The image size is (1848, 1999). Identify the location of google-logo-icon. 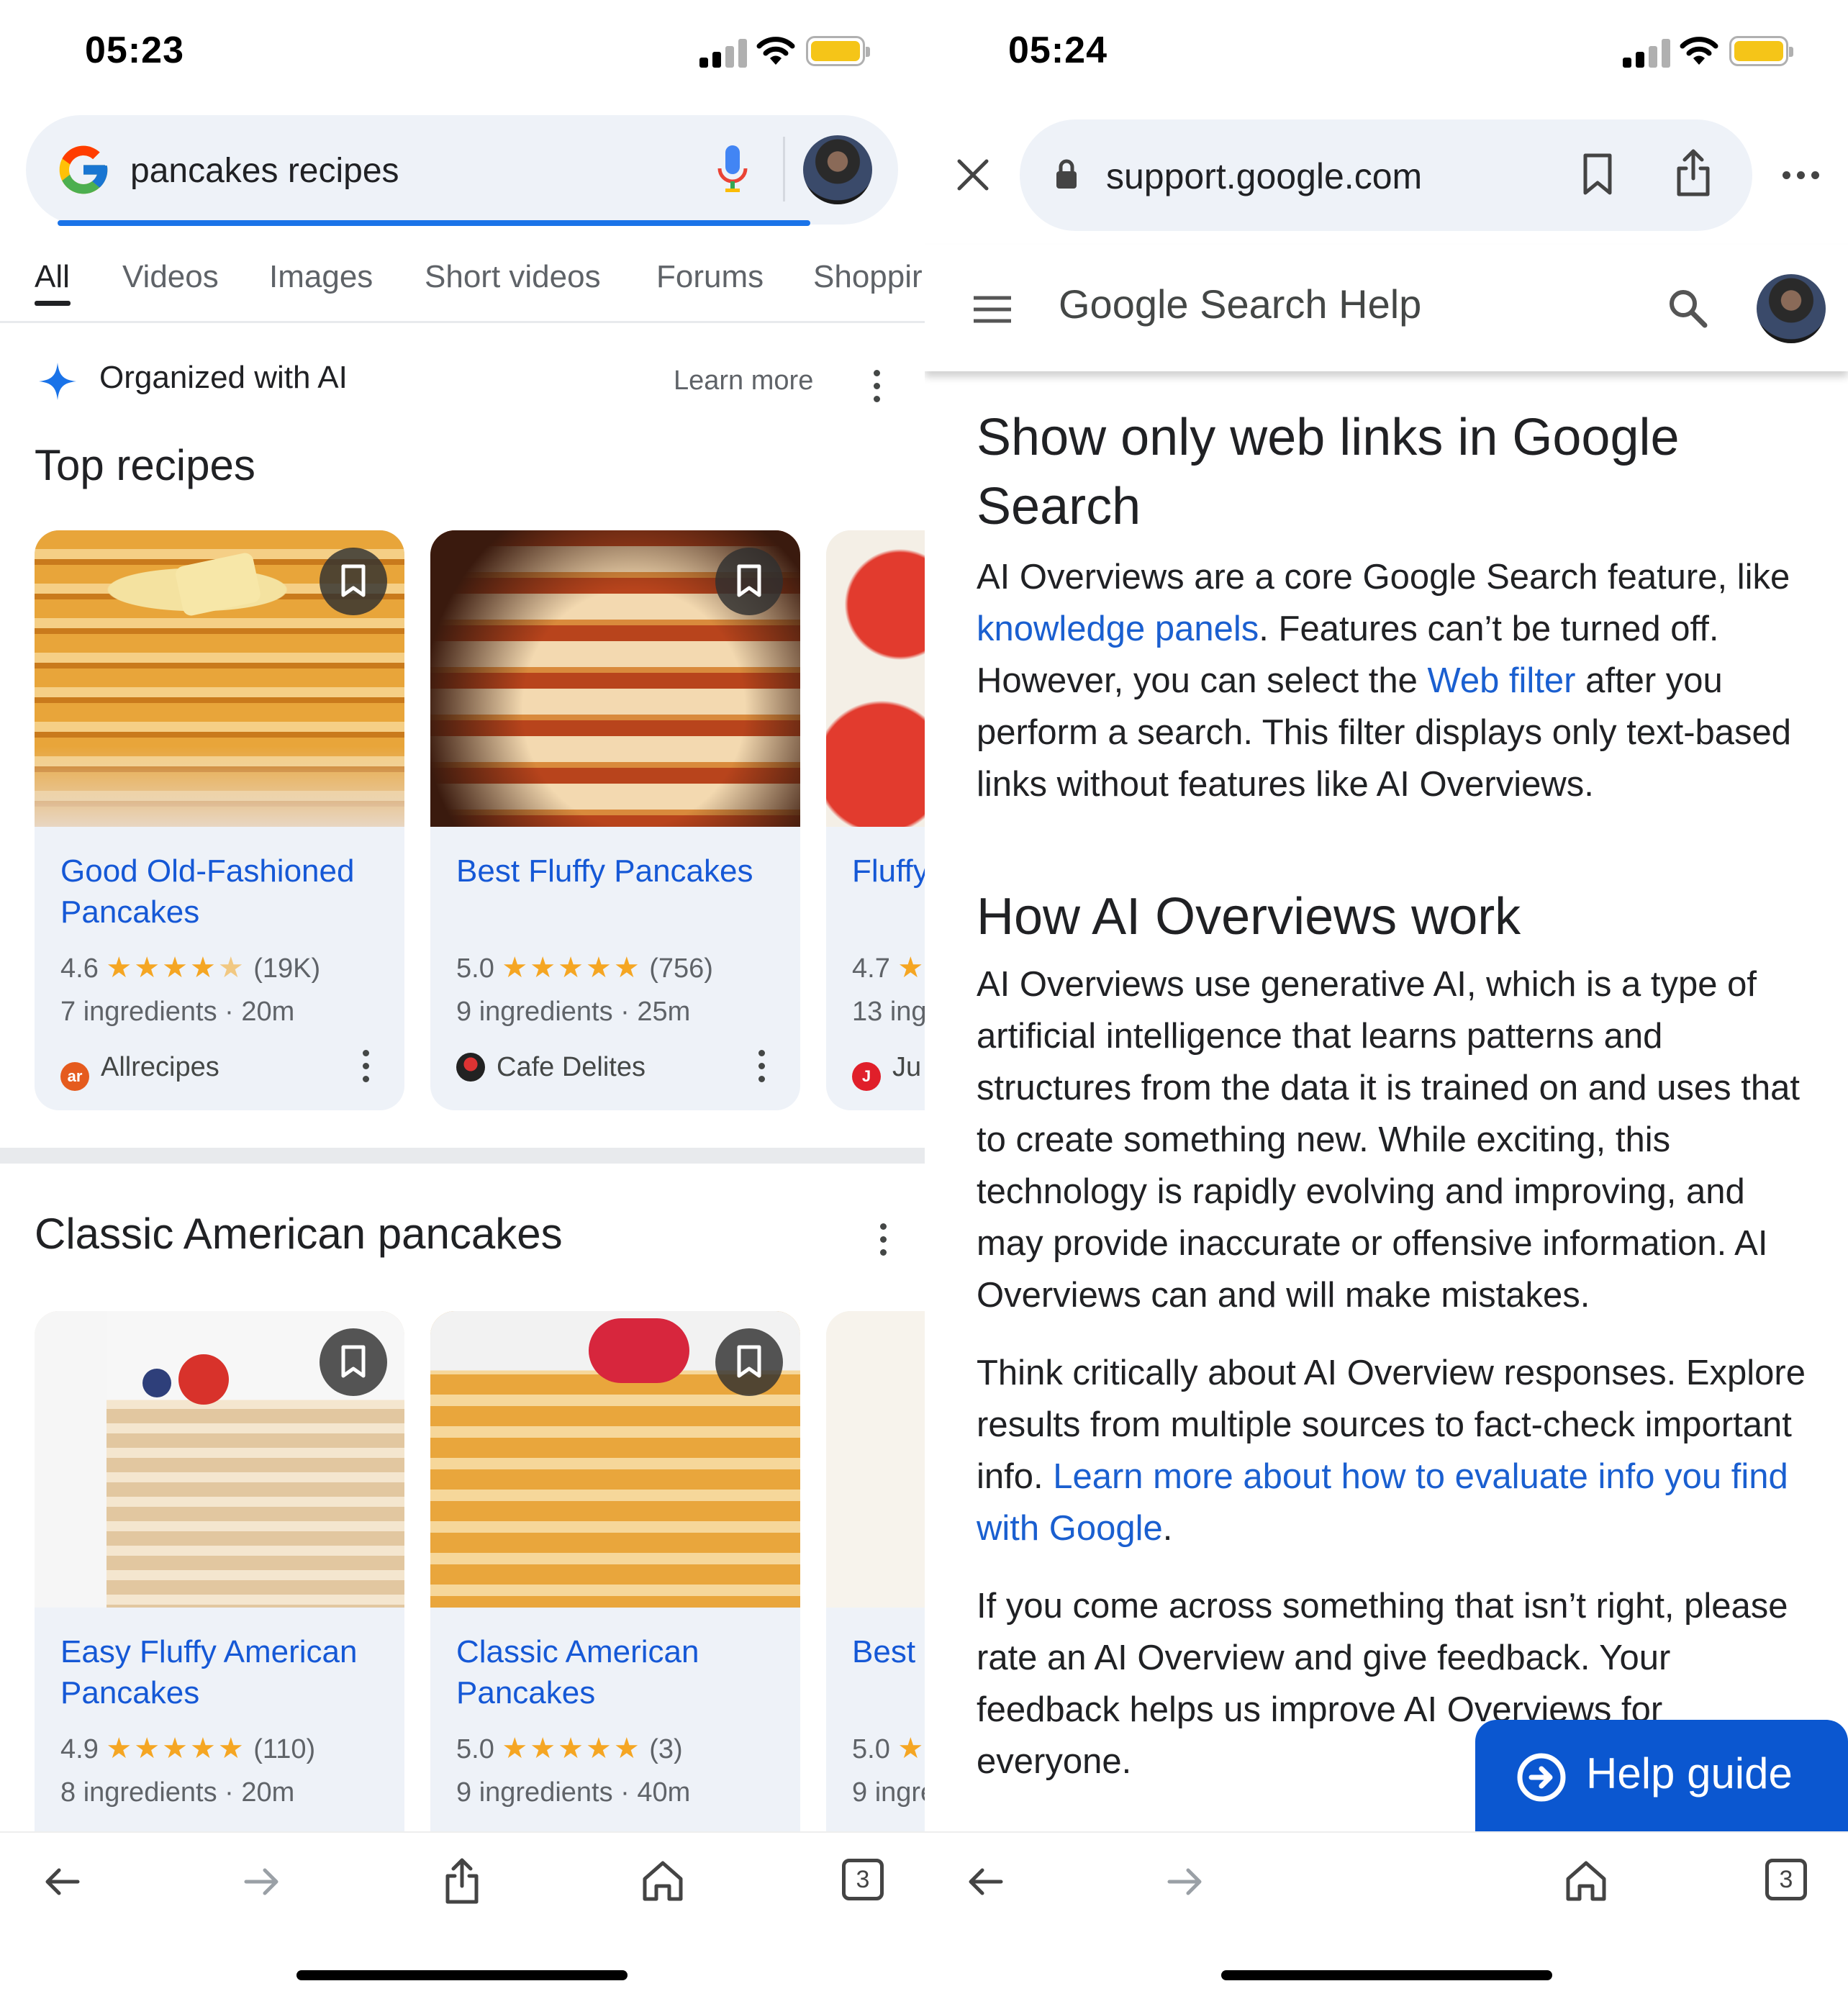
(83, 169).